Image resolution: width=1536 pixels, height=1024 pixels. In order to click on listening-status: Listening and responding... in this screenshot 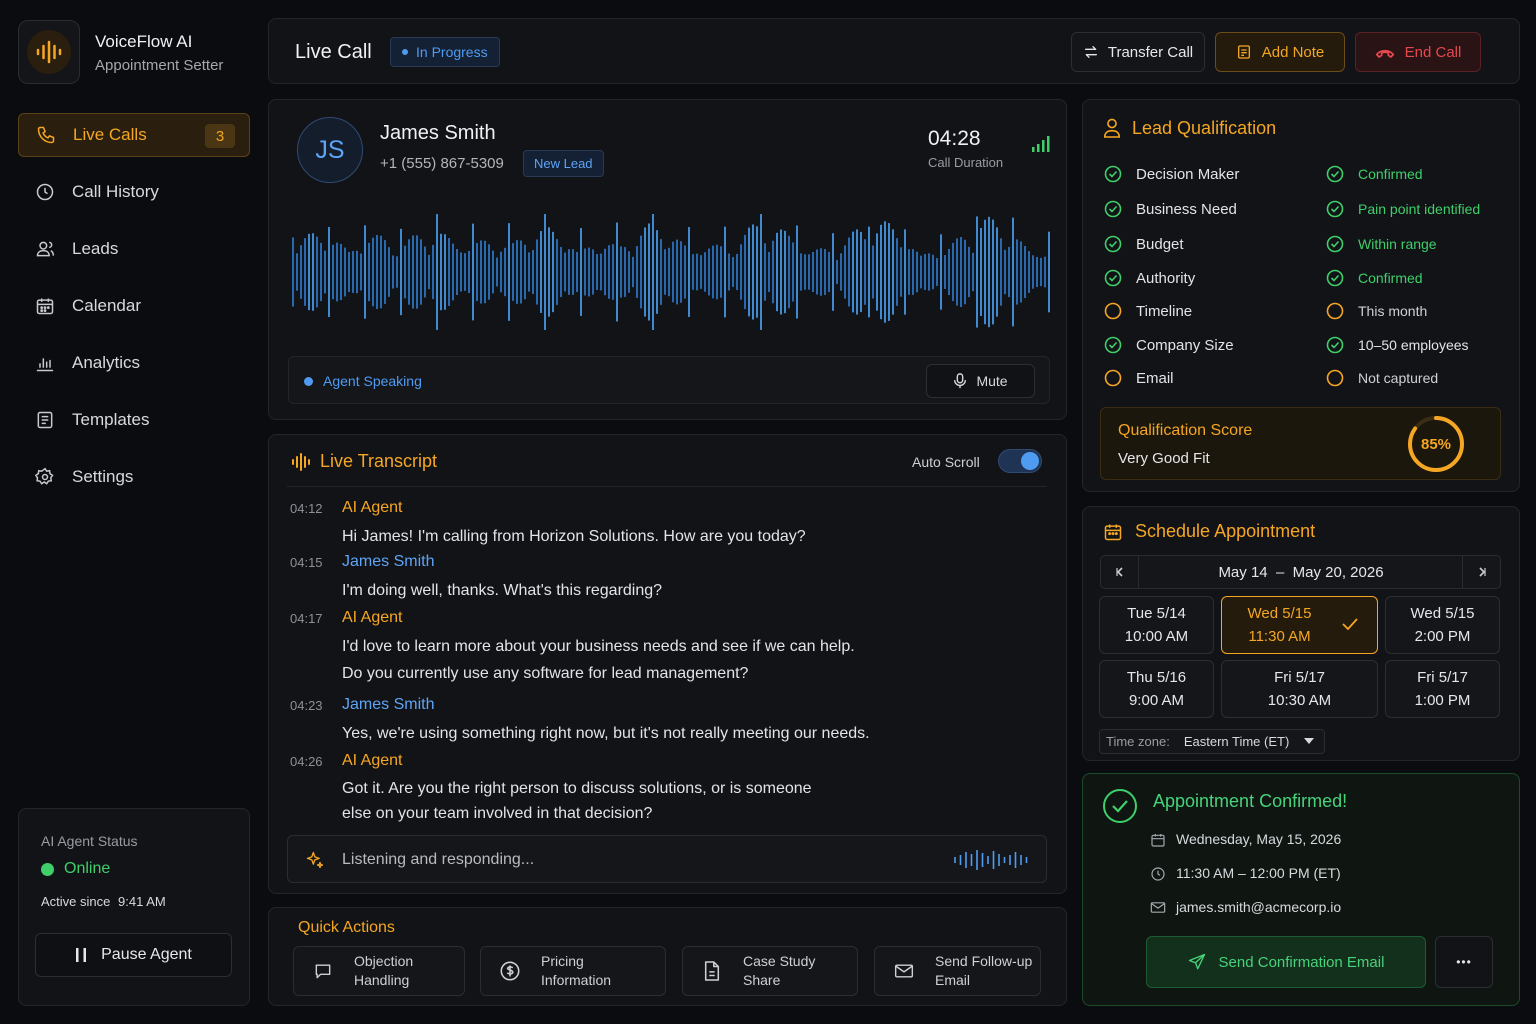, I will do `click(438, 859)`.